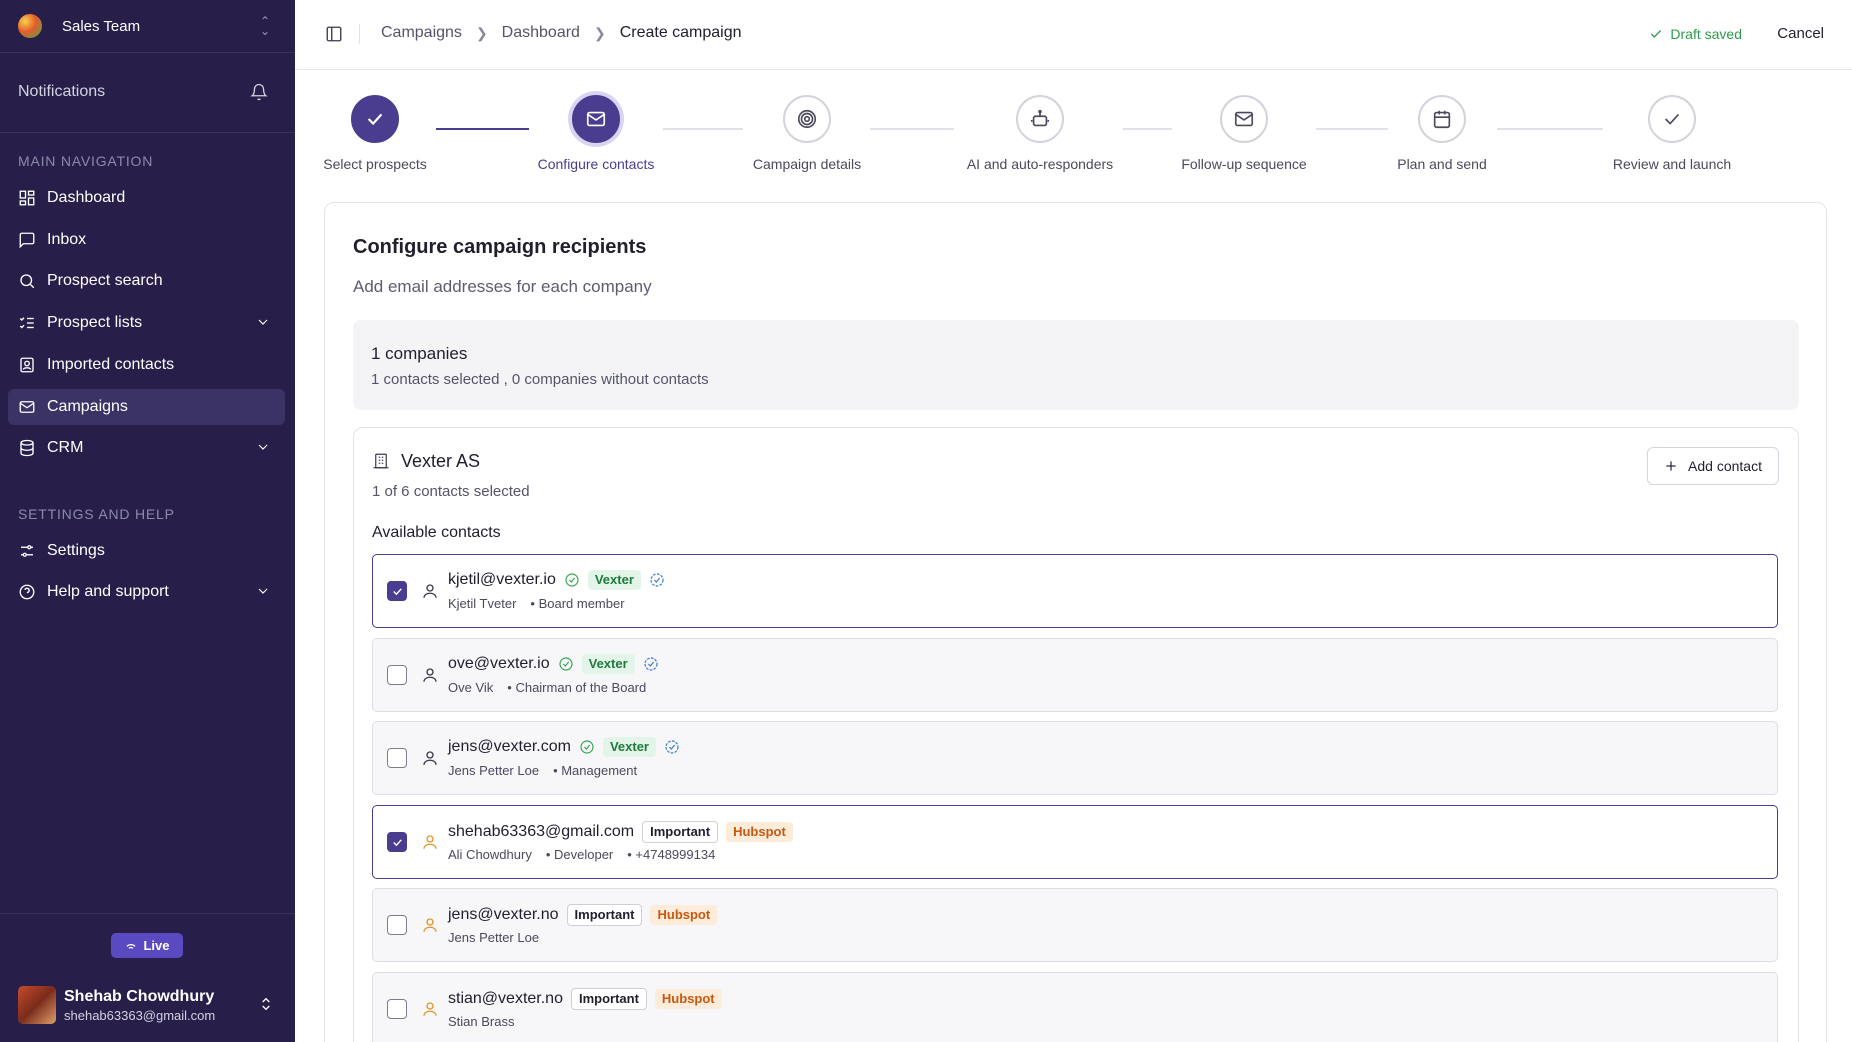 This screenshot has height=1042, width=1852. What do you see at coordinates (1244, 164) in the screenshot?
I see `step-label: Follow-up sequence` at bounding box center [1244, 164].